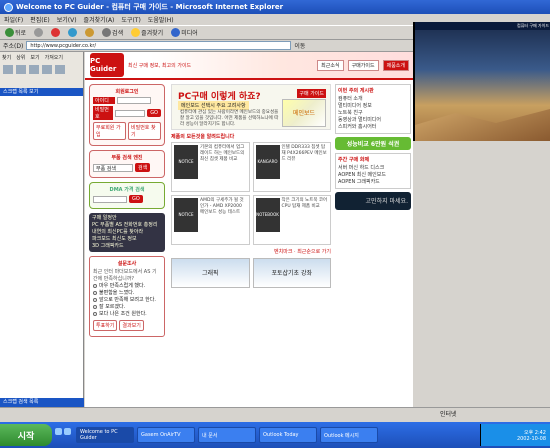  What do you see at coordinates (105, 435) in the screenshot?
I see `task-ie: Welcome to PC Guider` at bounding box center [105, 435].